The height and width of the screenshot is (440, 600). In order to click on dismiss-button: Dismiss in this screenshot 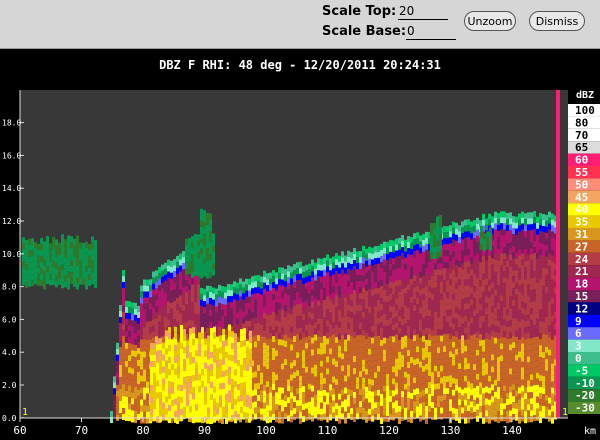, I will do `click(557, 21)`.